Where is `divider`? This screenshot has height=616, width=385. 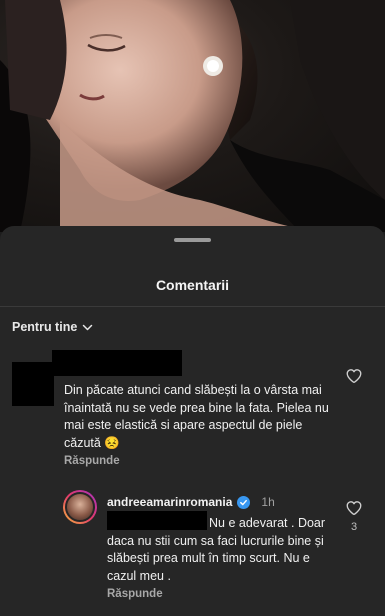 divider is located at coordinates (192, 306).